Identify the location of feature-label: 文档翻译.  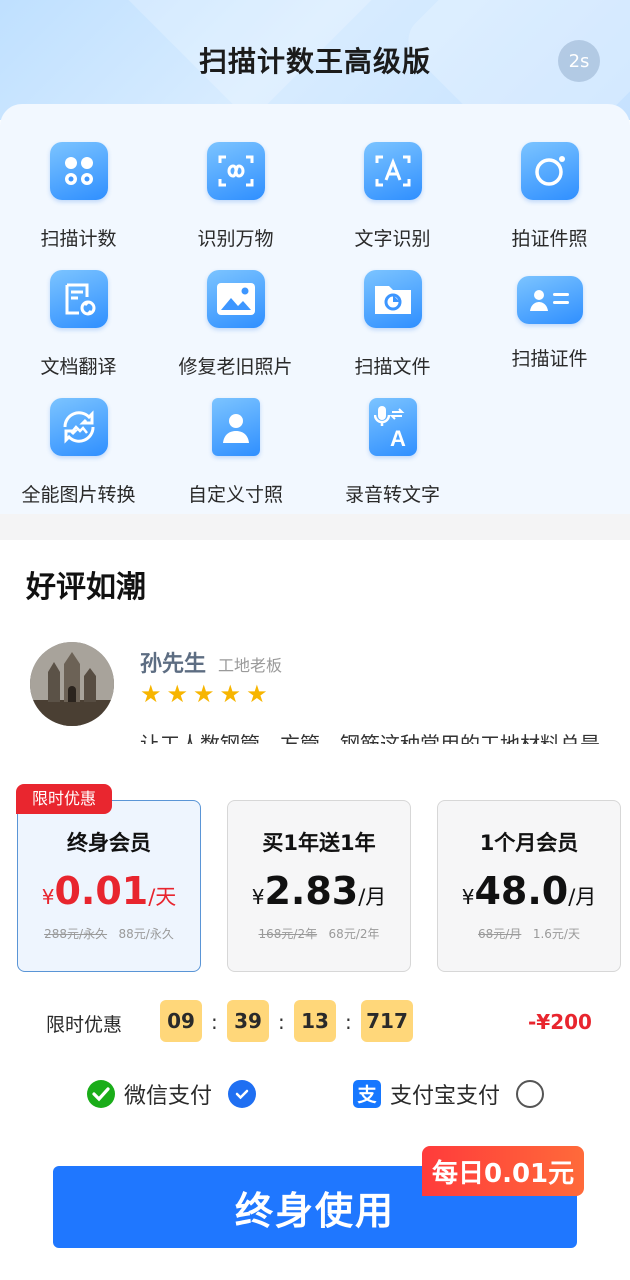
(78, 367).